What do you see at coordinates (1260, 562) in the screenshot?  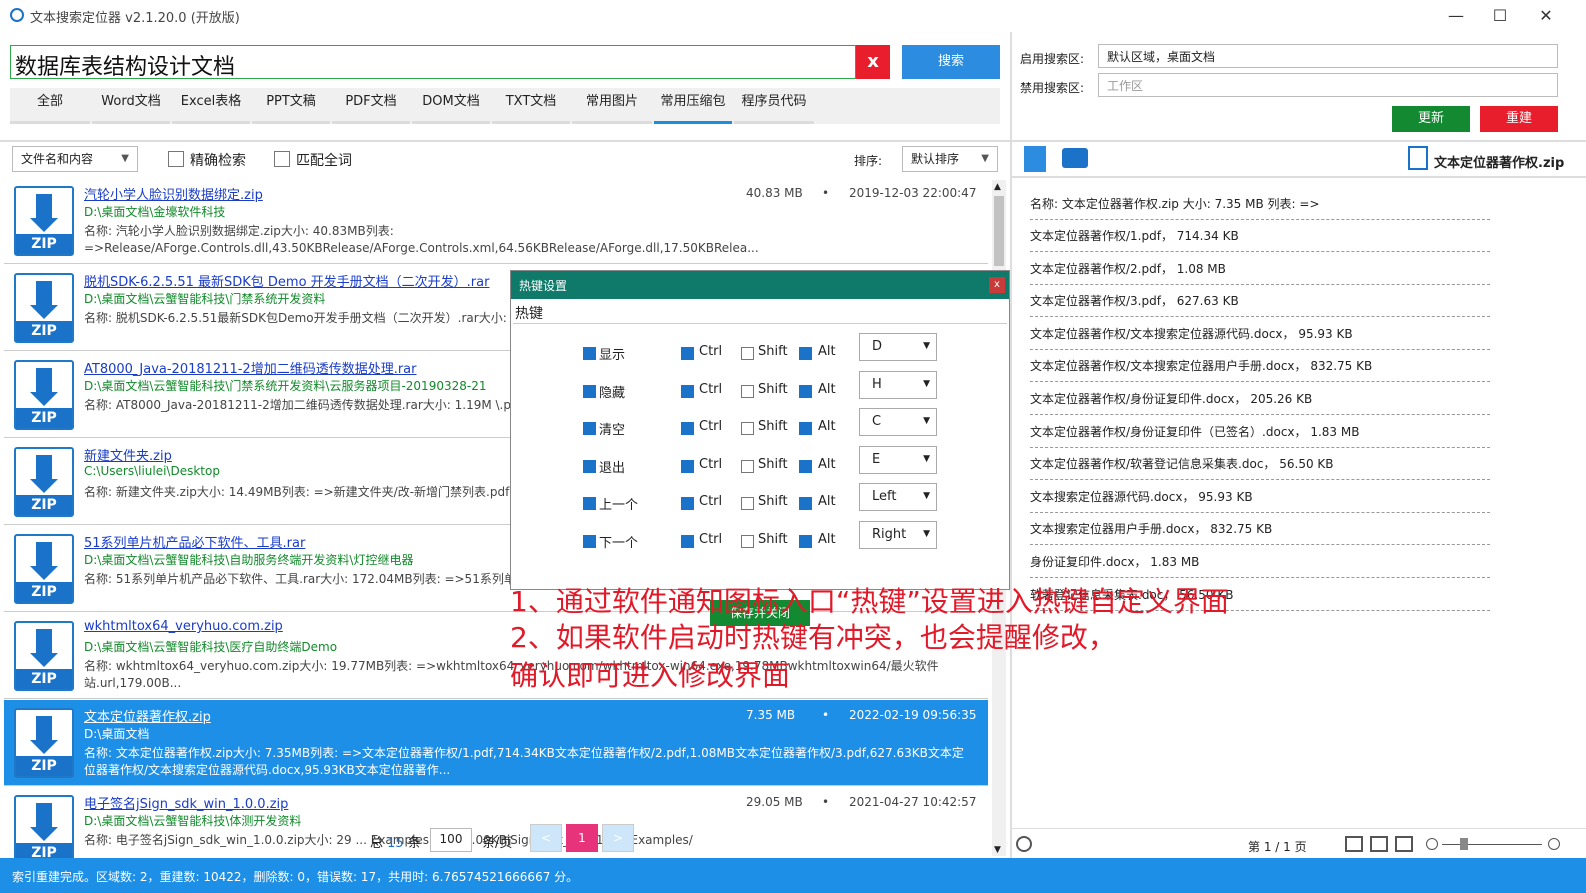 I see `preview-entry: 身份证复印件.docx， 1.83 MB` at bounding box center [1260, 562].